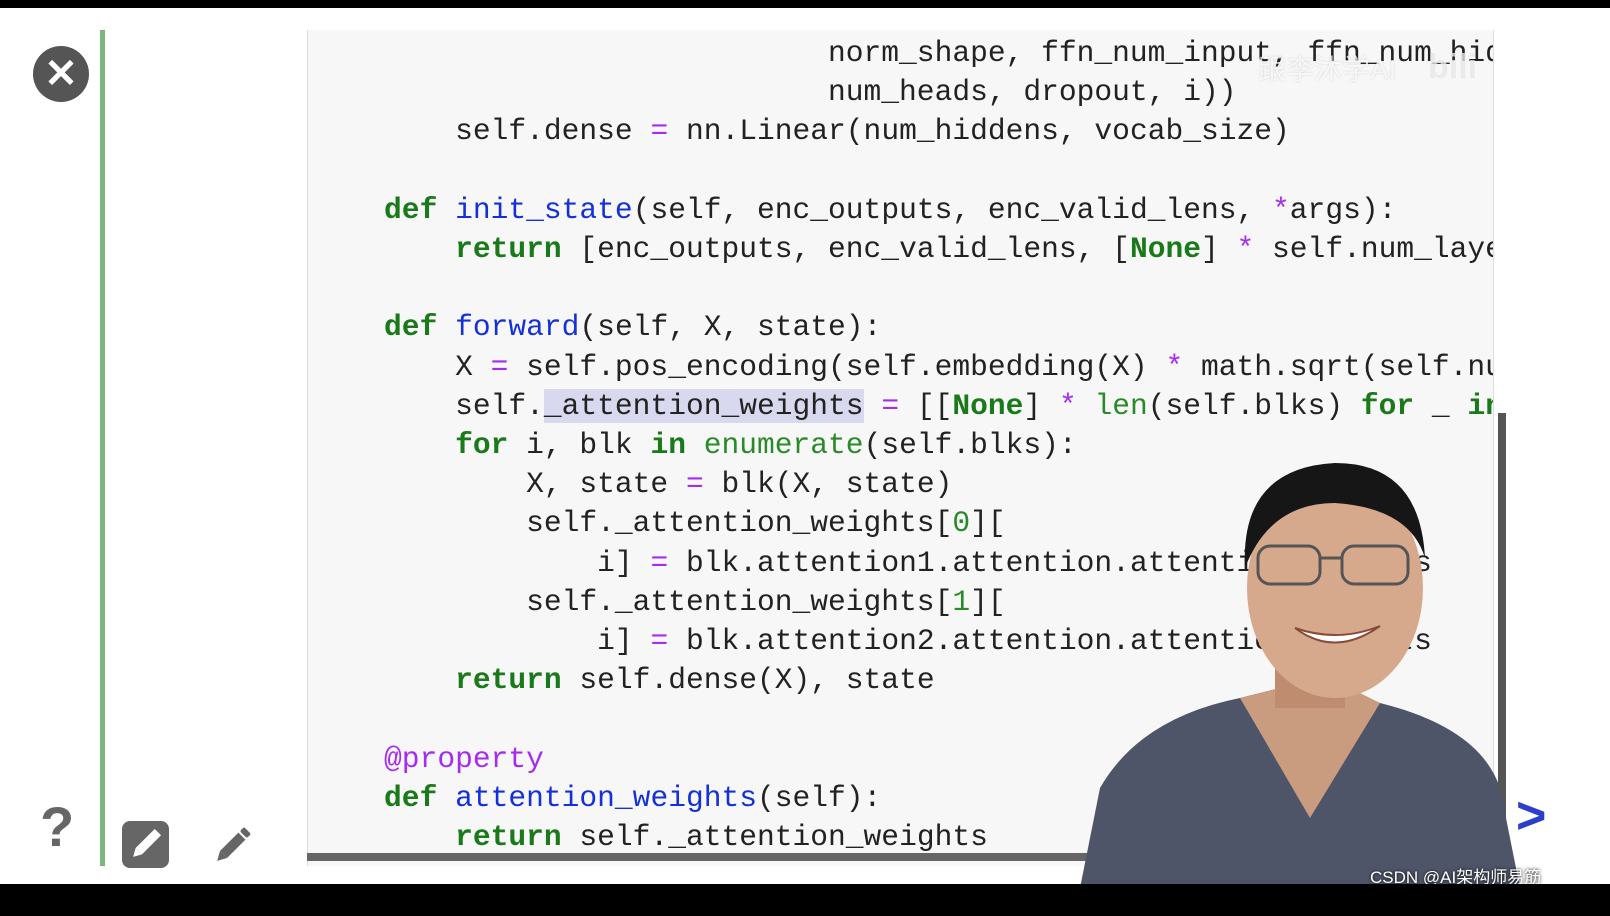 This screenshot has height=916, width=1610. Describe the element at coordinates (464, 758) in the screenshot. I see `code-token: @property` at that location.